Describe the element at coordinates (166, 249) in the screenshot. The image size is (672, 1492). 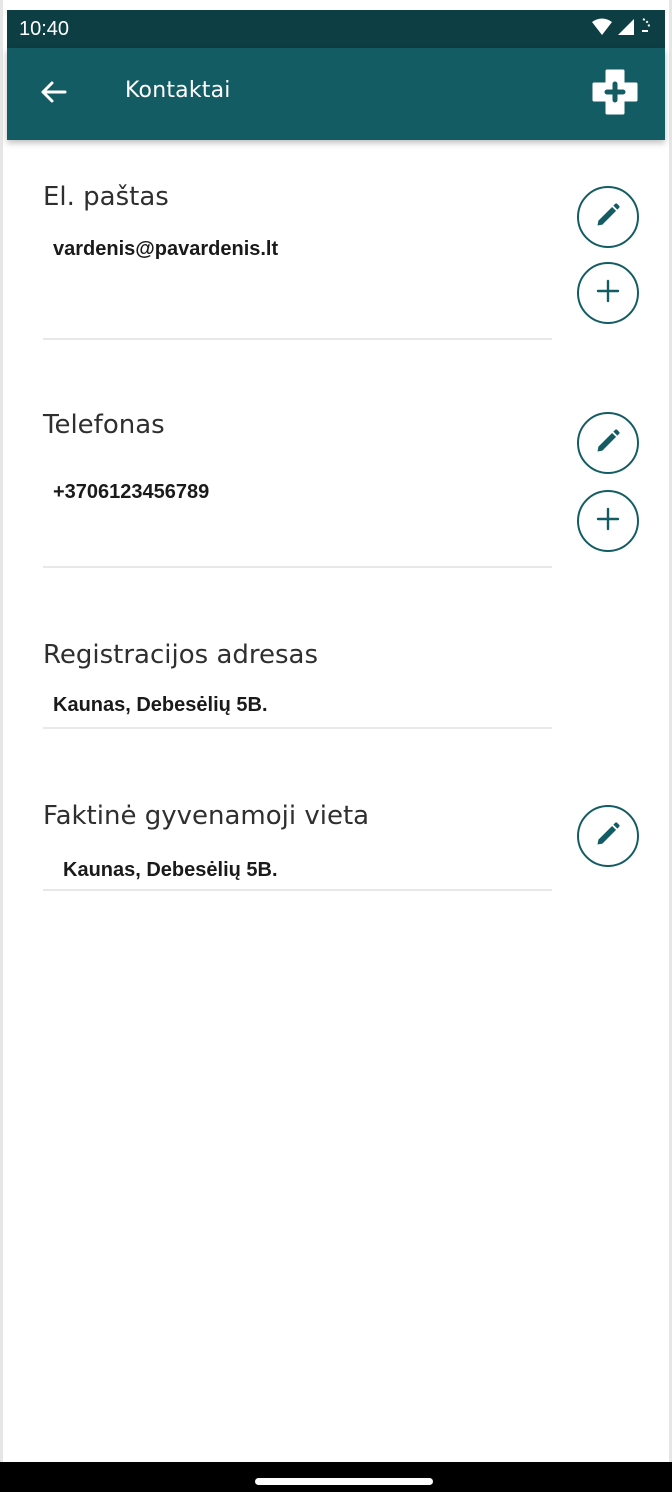
I see `email-value: vardenis@pavardenis.lt` at that location.